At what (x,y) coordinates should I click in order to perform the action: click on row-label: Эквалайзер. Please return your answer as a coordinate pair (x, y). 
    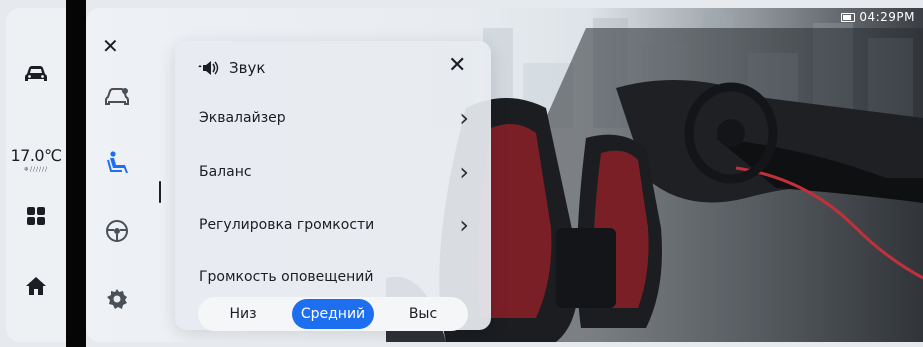
    Looking at the image, I should click on (242, 118).